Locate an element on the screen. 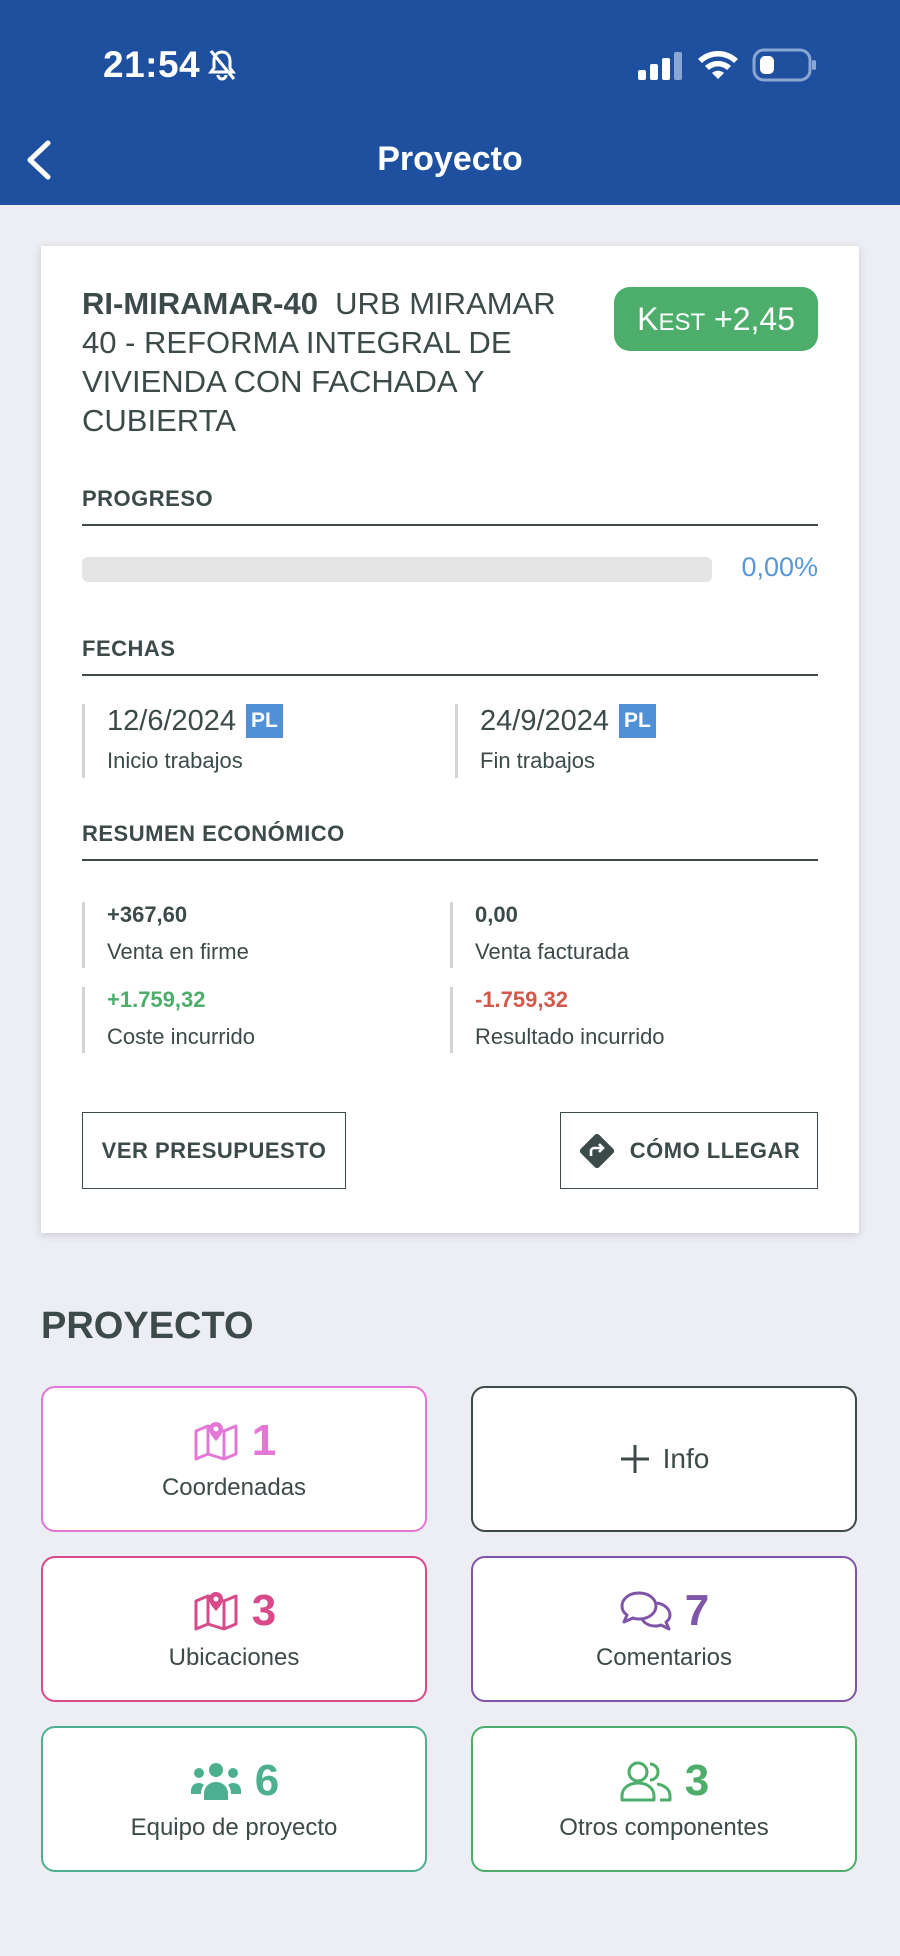 Image resolution: width=900 pixels, height=1956 pixels. page-title: Proyecto is located at coordinates (450, 159).